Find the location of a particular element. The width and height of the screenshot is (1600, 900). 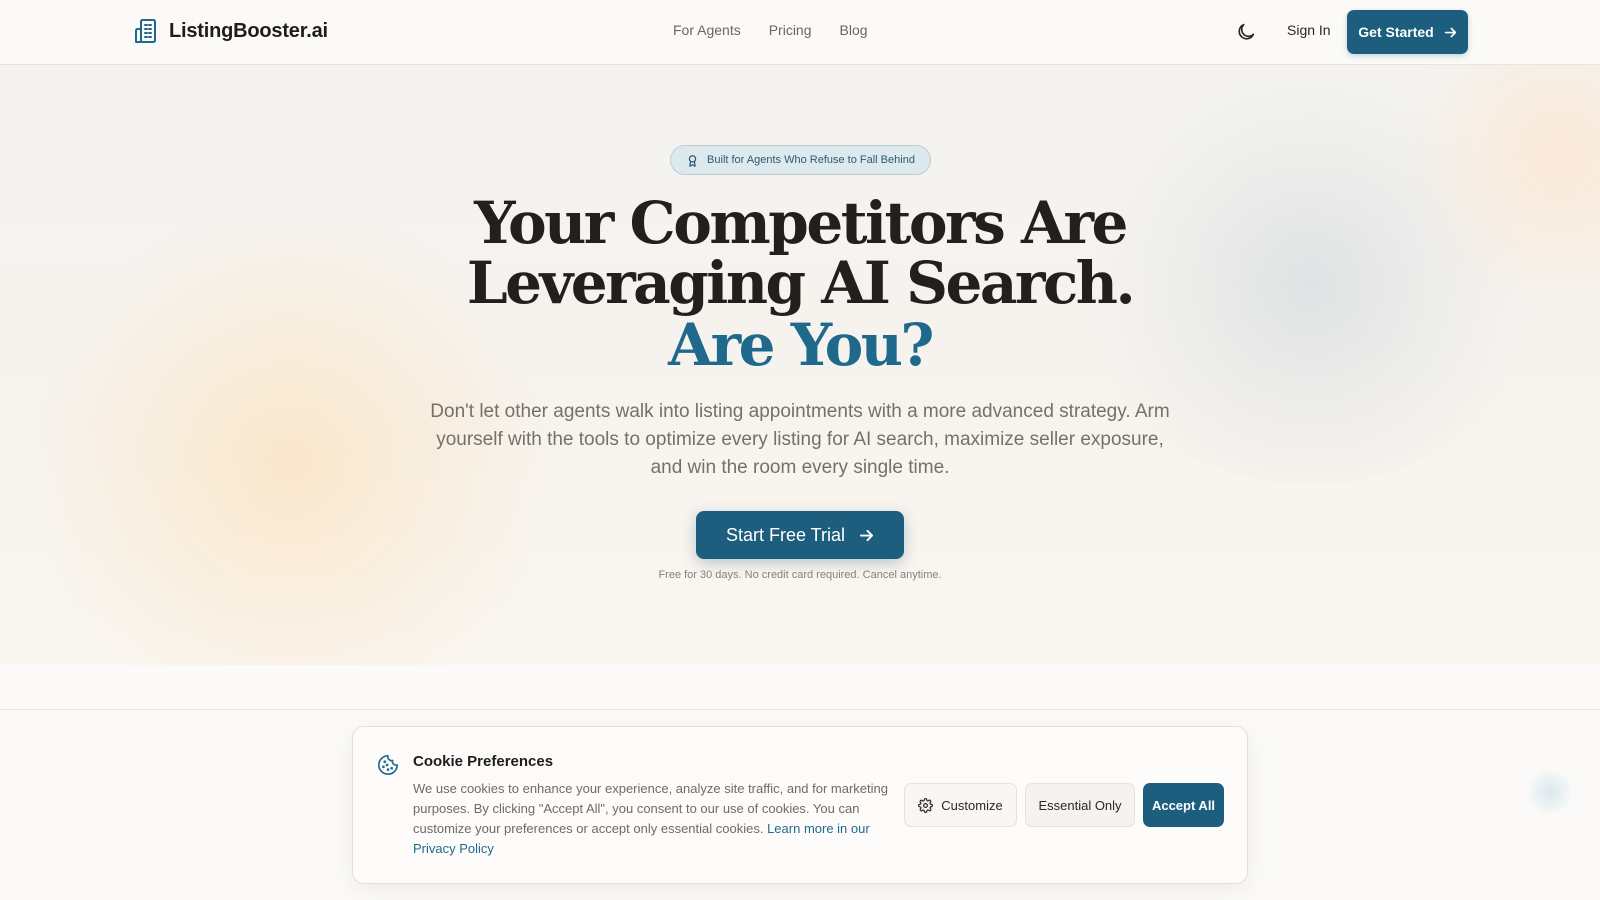

start-free-trial-label: Start Free Trial is located at coordinates (785, 534).